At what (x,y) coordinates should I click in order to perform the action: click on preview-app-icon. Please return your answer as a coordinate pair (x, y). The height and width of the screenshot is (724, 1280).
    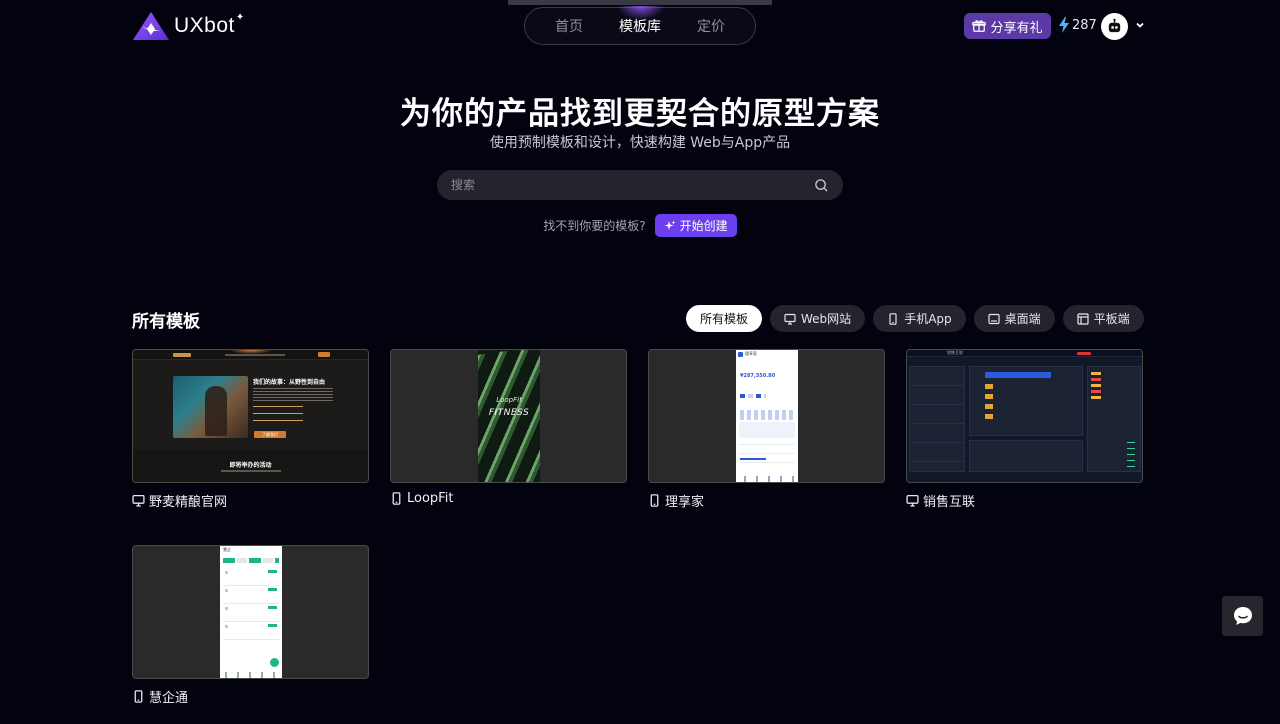
    Looking at the image, I should click on (740, 354).